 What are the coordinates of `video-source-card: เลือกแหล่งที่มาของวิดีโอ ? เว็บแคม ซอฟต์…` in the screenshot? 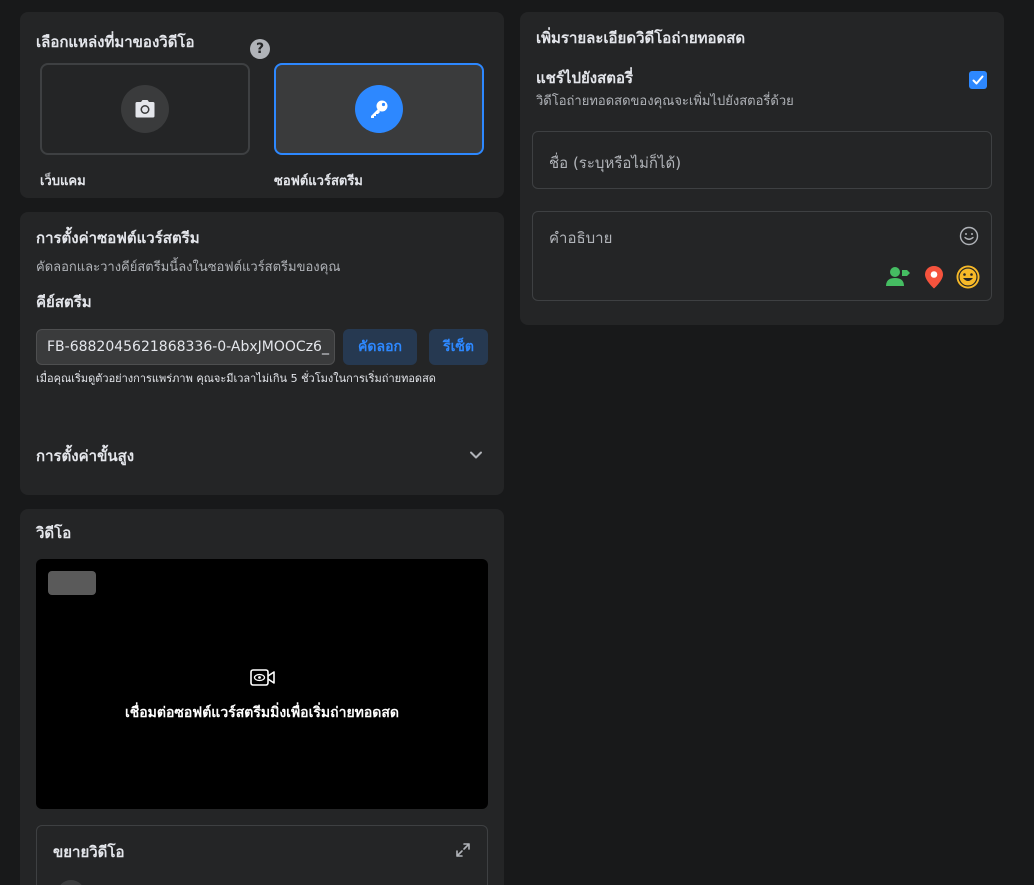 It's located at (262, 105).